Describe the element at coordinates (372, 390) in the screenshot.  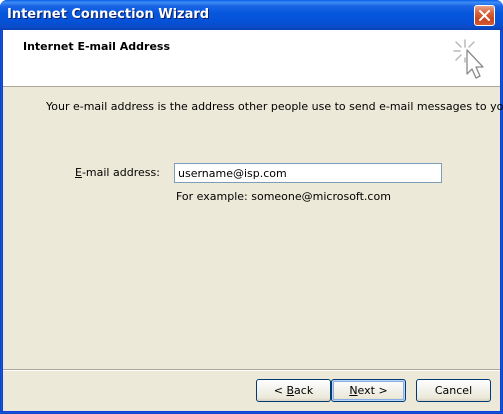
I see `next-button-label: ext >` at that location.